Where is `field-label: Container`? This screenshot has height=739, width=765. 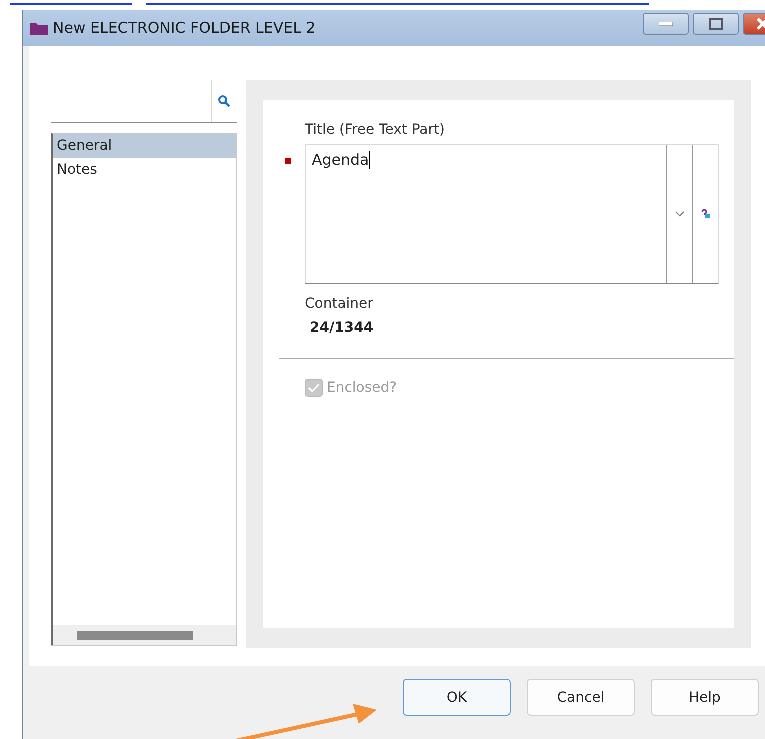 field-label: Container is located at coordinates (339, 304).